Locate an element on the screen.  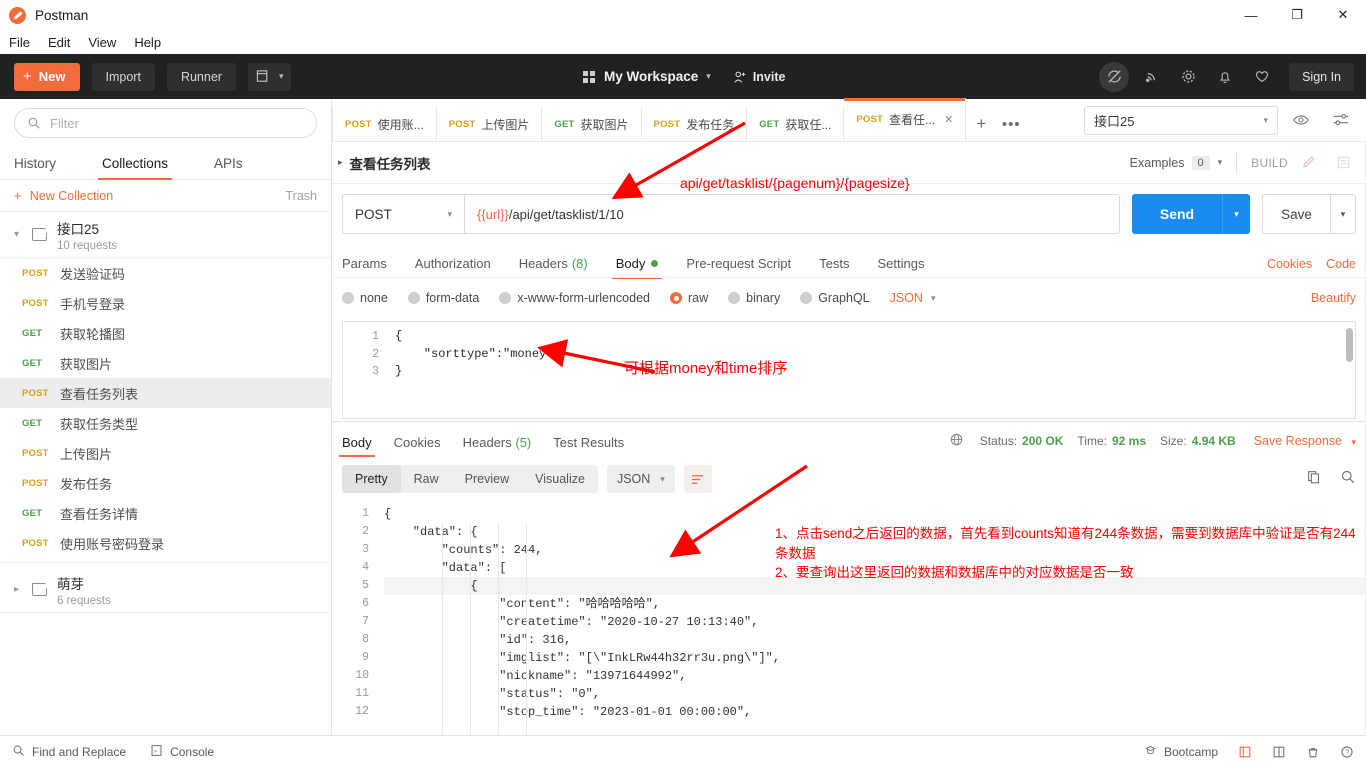
response-format-select: JSON ▾ is located at coordinates (640, 479).